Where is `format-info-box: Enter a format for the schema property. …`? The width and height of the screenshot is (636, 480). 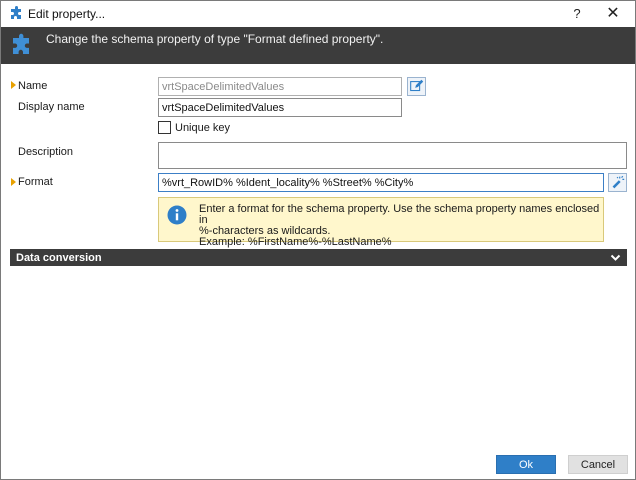
format-info-box: Enter a format for the schema property. … is located at coordinates (381, 222).